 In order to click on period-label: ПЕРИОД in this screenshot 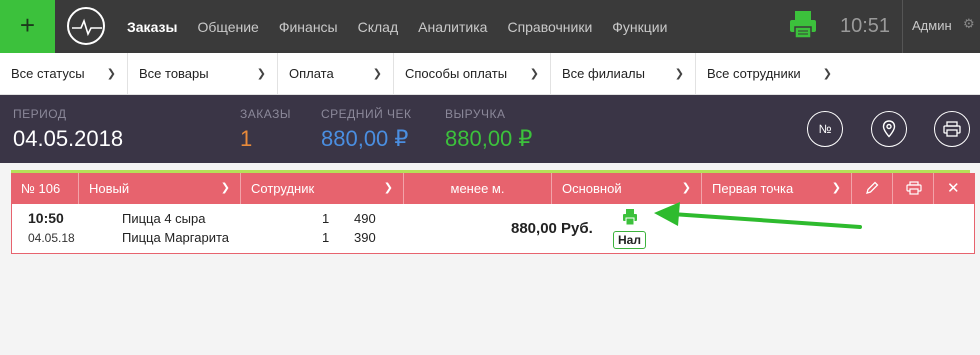, I will do `click(40, 114)`.